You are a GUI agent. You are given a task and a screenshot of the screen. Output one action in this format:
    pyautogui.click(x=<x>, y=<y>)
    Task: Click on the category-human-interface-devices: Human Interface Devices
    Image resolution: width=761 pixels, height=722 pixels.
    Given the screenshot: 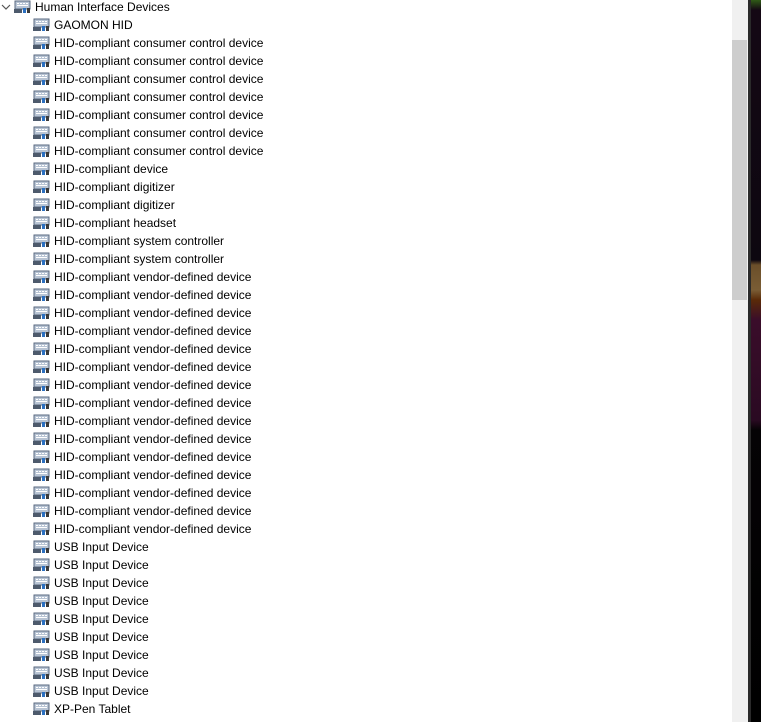 What is the action you would take?
    pyautogui.click(x=366, y=8)
    